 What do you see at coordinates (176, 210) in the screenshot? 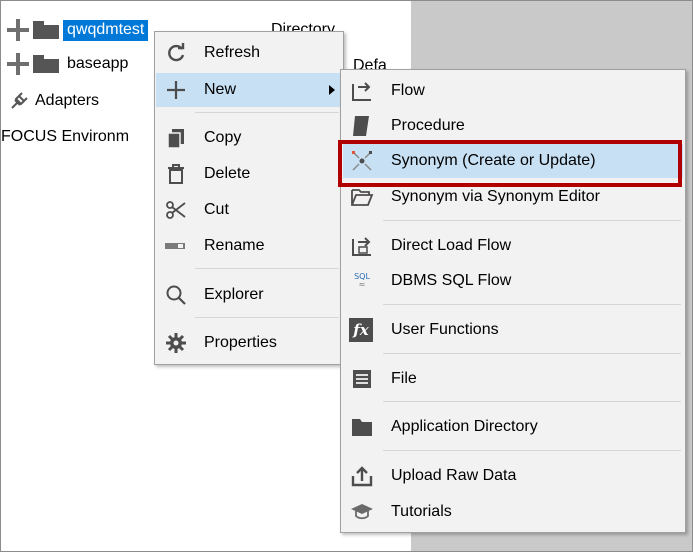
I see `scissors-icon` at bounding box center [176, 210].